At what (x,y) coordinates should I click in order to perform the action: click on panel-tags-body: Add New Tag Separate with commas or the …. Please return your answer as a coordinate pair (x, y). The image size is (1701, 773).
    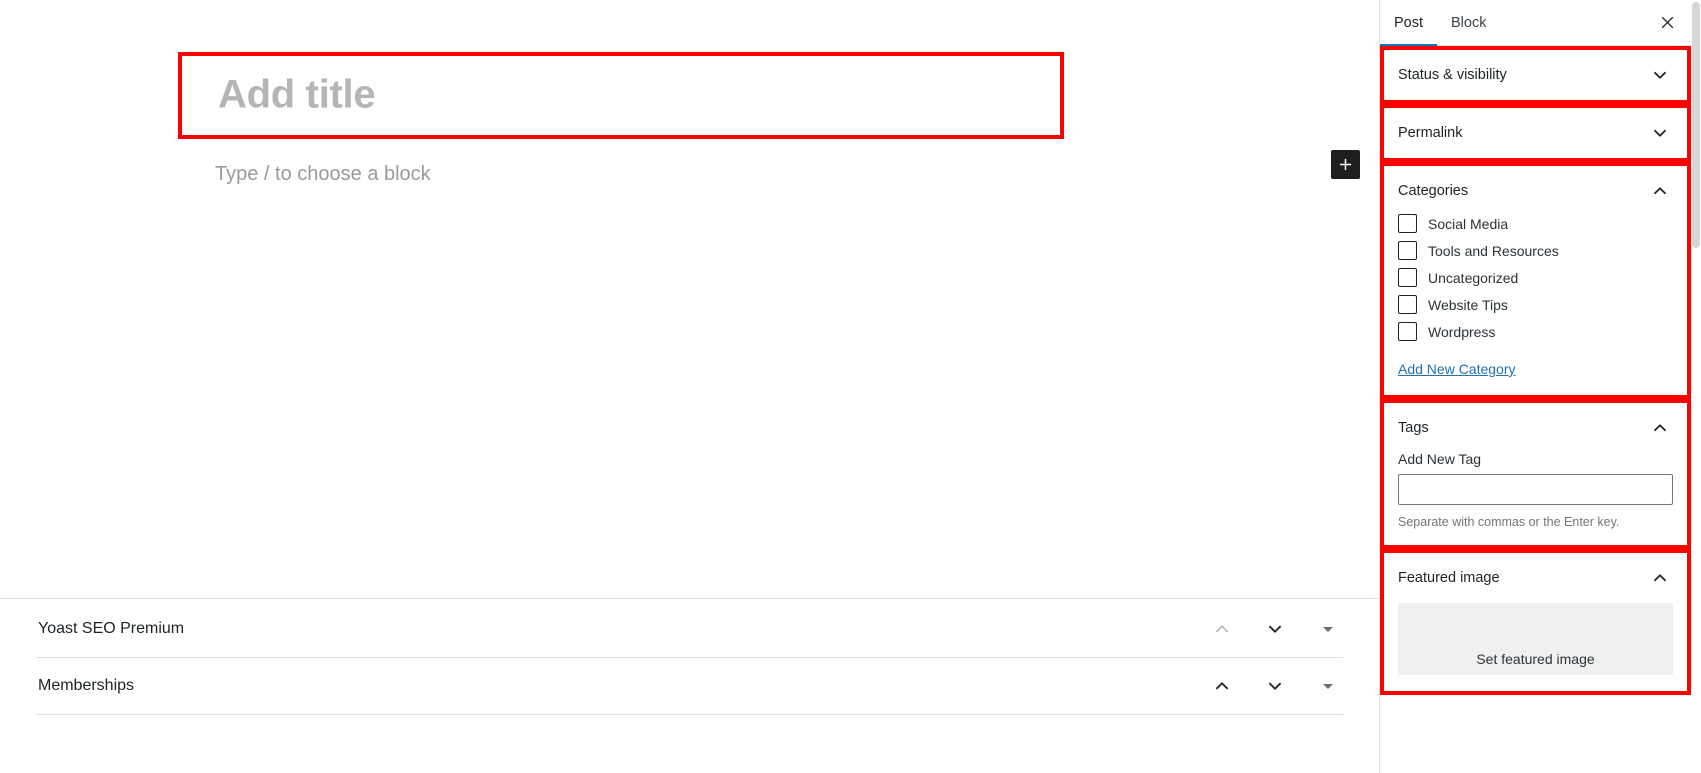
    Looking at the image, I should click on (1535, 498).